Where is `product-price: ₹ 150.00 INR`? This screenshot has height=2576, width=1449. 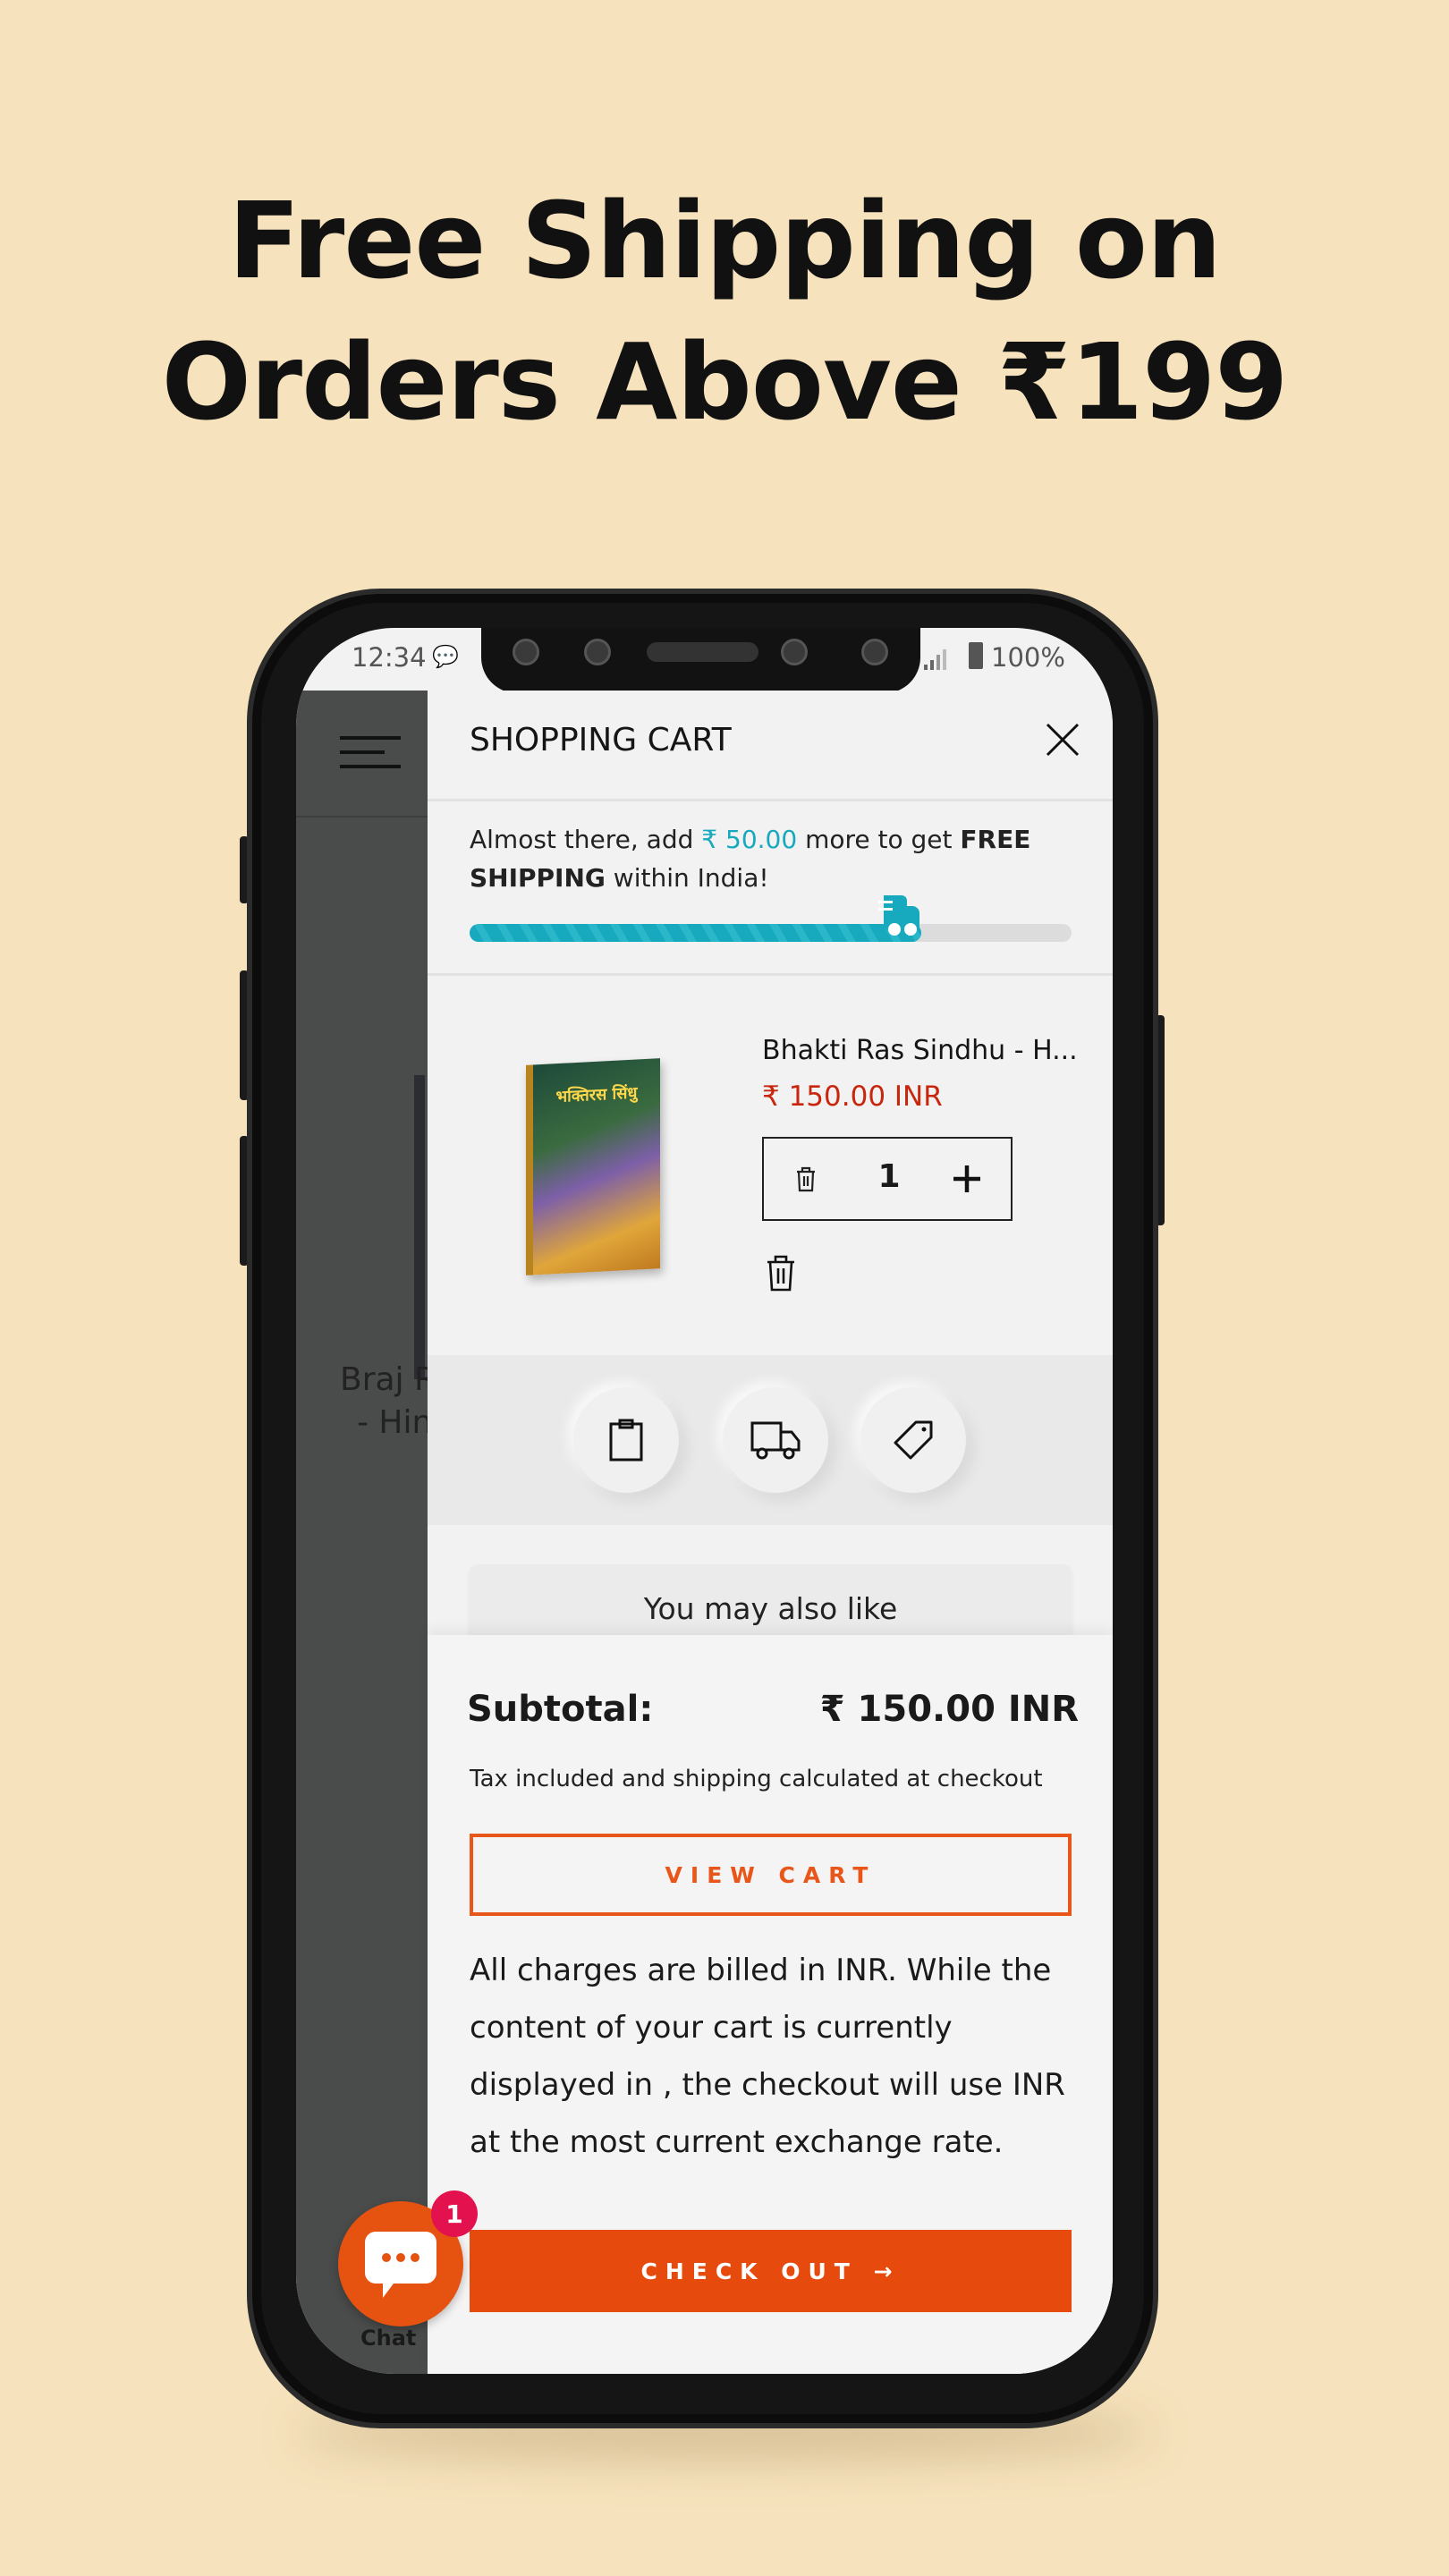 product-price: ₹ 150.00 INR is located at coordinates (852, 1096).